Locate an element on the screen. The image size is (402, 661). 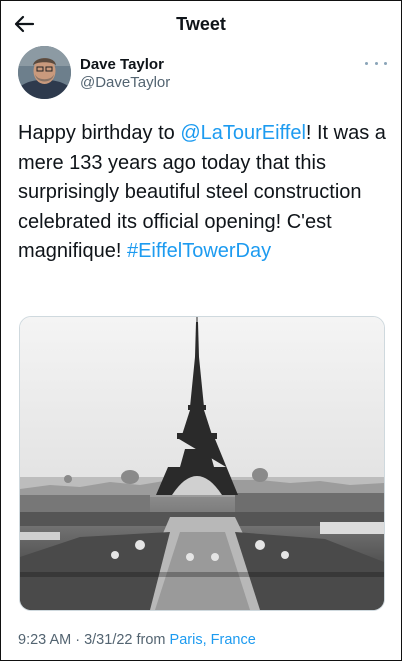
tweet-metadata: 9:23 AM · 3/31/22 from Paris, France is located at coordinates (137, 640).